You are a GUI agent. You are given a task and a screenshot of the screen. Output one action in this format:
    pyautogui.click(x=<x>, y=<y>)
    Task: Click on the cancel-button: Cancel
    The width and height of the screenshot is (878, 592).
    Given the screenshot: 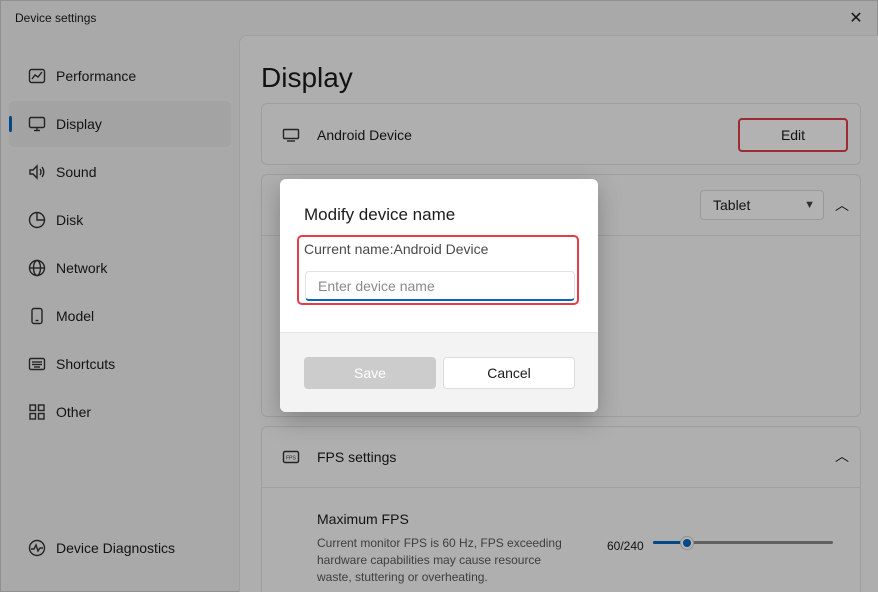 What is the action you would take?
    pyautogui.click(x=509, y=373)
    